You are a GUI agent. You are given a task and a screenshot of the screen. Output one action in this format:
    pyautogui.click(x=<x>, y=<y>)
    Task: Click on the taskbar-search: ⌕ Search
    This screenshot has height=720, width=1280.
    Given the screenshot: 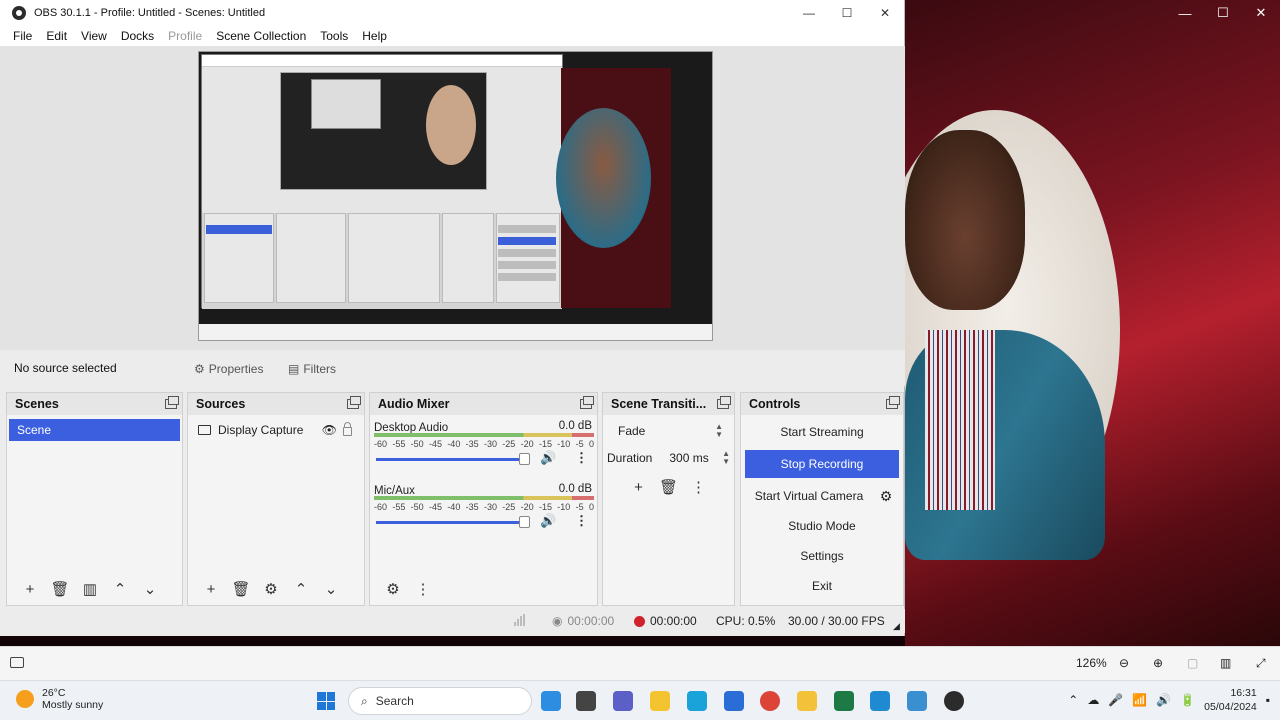 What is the action you would take?
    pyautogui.click(x=440, y=701)
    